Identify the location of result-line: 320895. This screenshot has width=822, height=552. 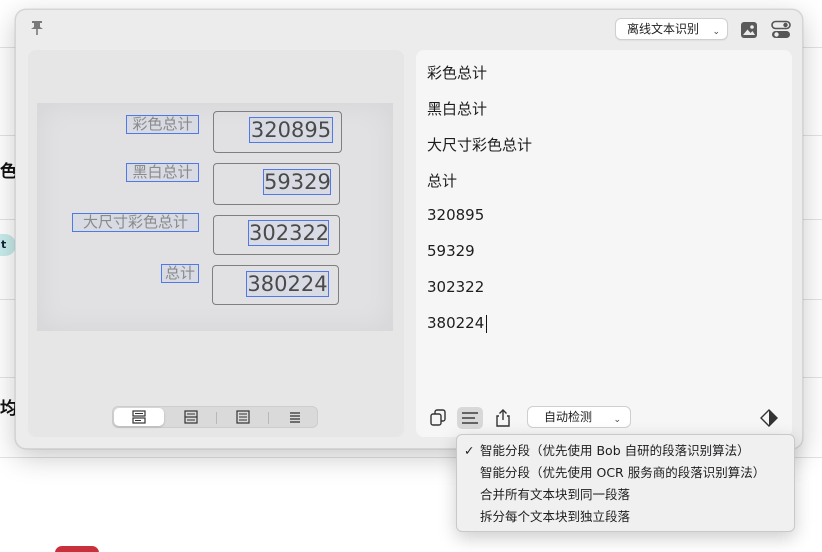
(455, 215).